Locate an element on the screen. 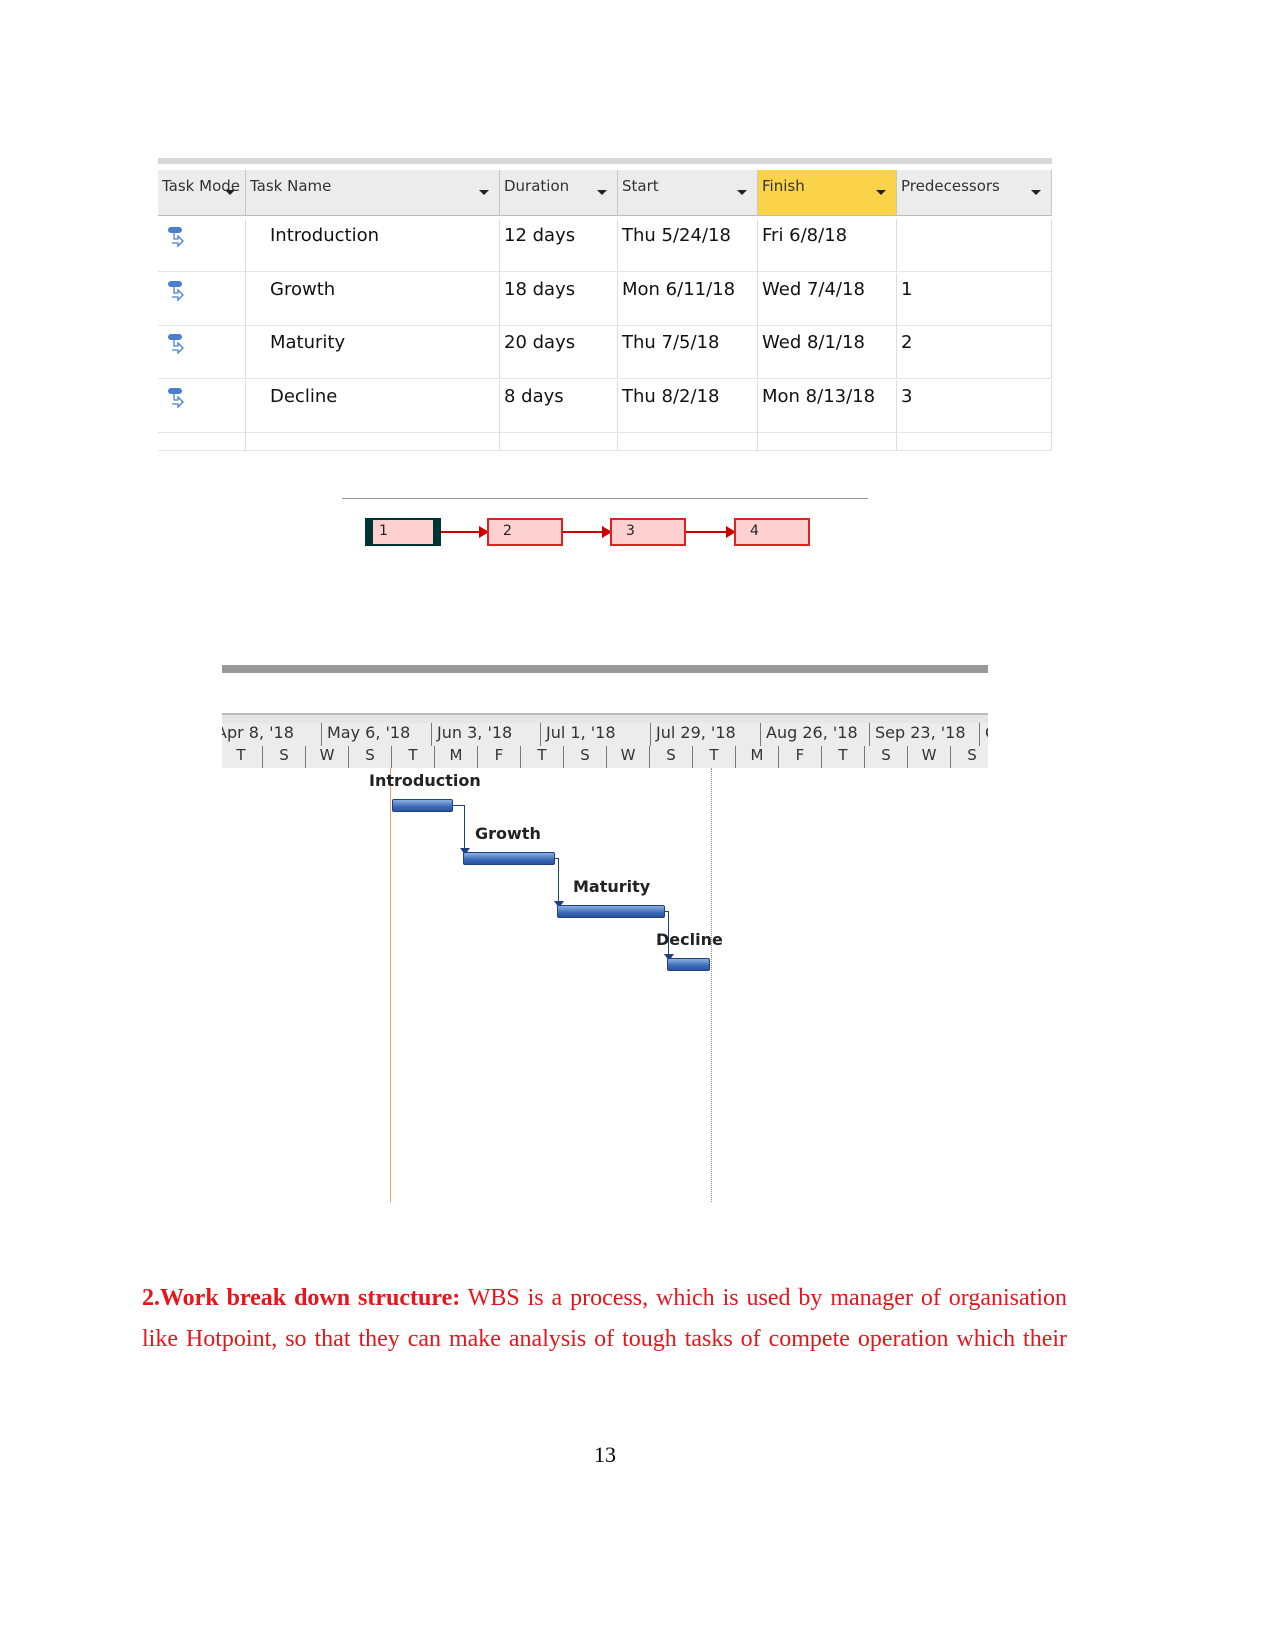 Image resolution: width=1275 pixels, height=1651 pixels. timescale-day: M is located at coordinates (455, 757).